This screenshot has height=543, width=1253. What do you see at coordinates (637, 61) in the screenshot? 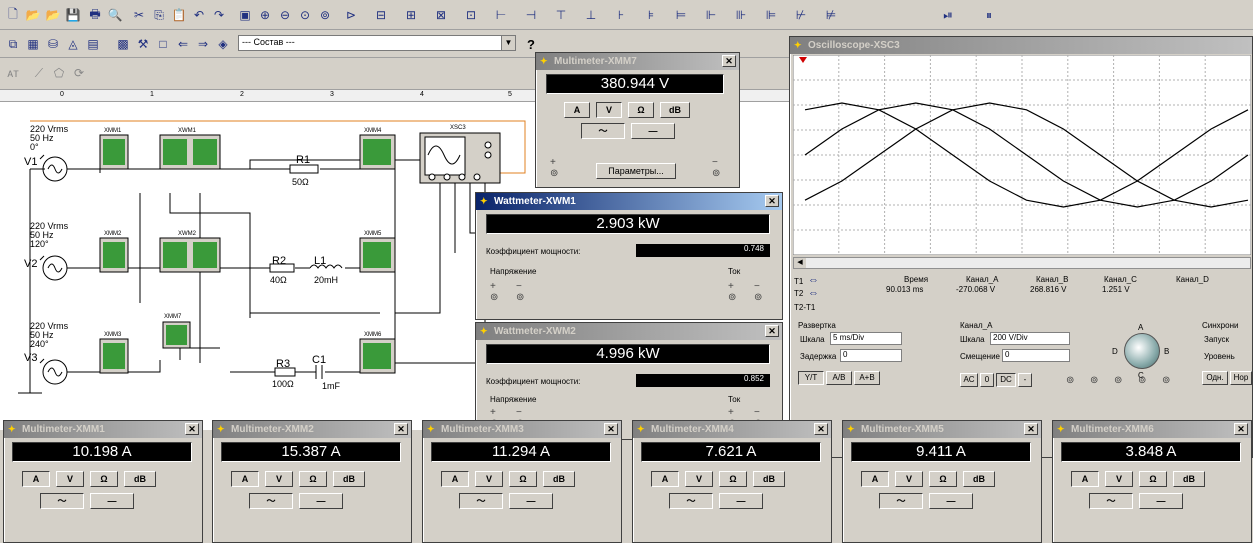
I see `window-titlebar: ✦ Multimeter-XMM7 ✕` at bounding box center [637, 61].